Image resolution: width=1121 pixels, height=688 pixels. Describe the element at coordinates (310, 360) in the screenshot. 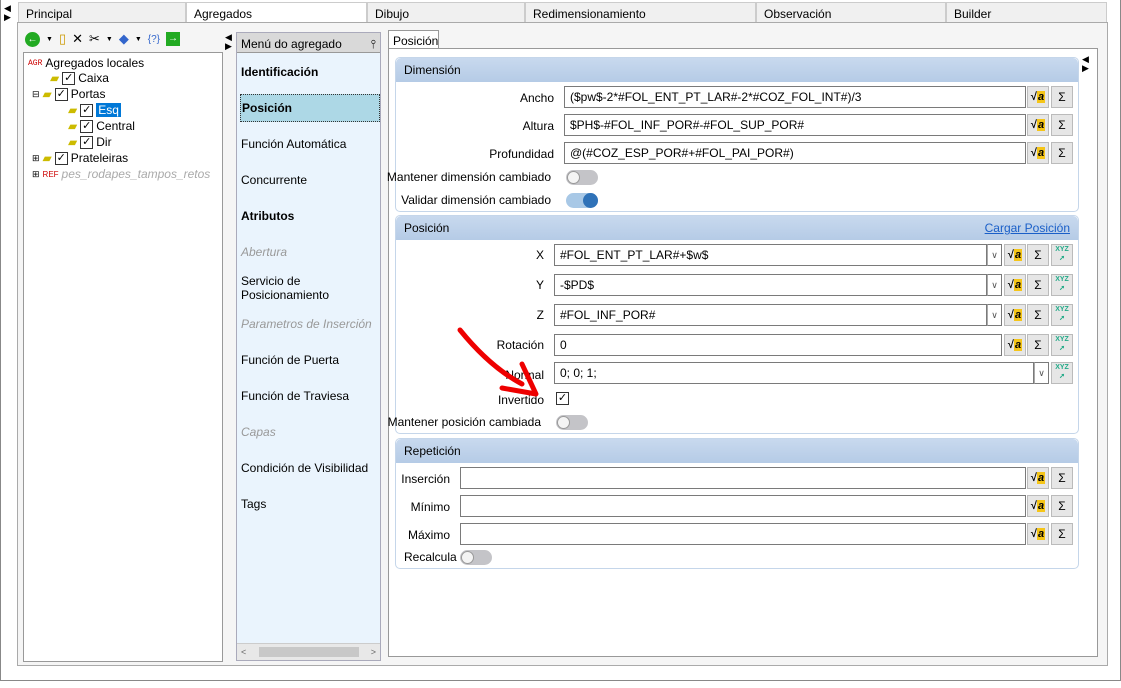

I see `menu-item: Función de Puerta` at that location.